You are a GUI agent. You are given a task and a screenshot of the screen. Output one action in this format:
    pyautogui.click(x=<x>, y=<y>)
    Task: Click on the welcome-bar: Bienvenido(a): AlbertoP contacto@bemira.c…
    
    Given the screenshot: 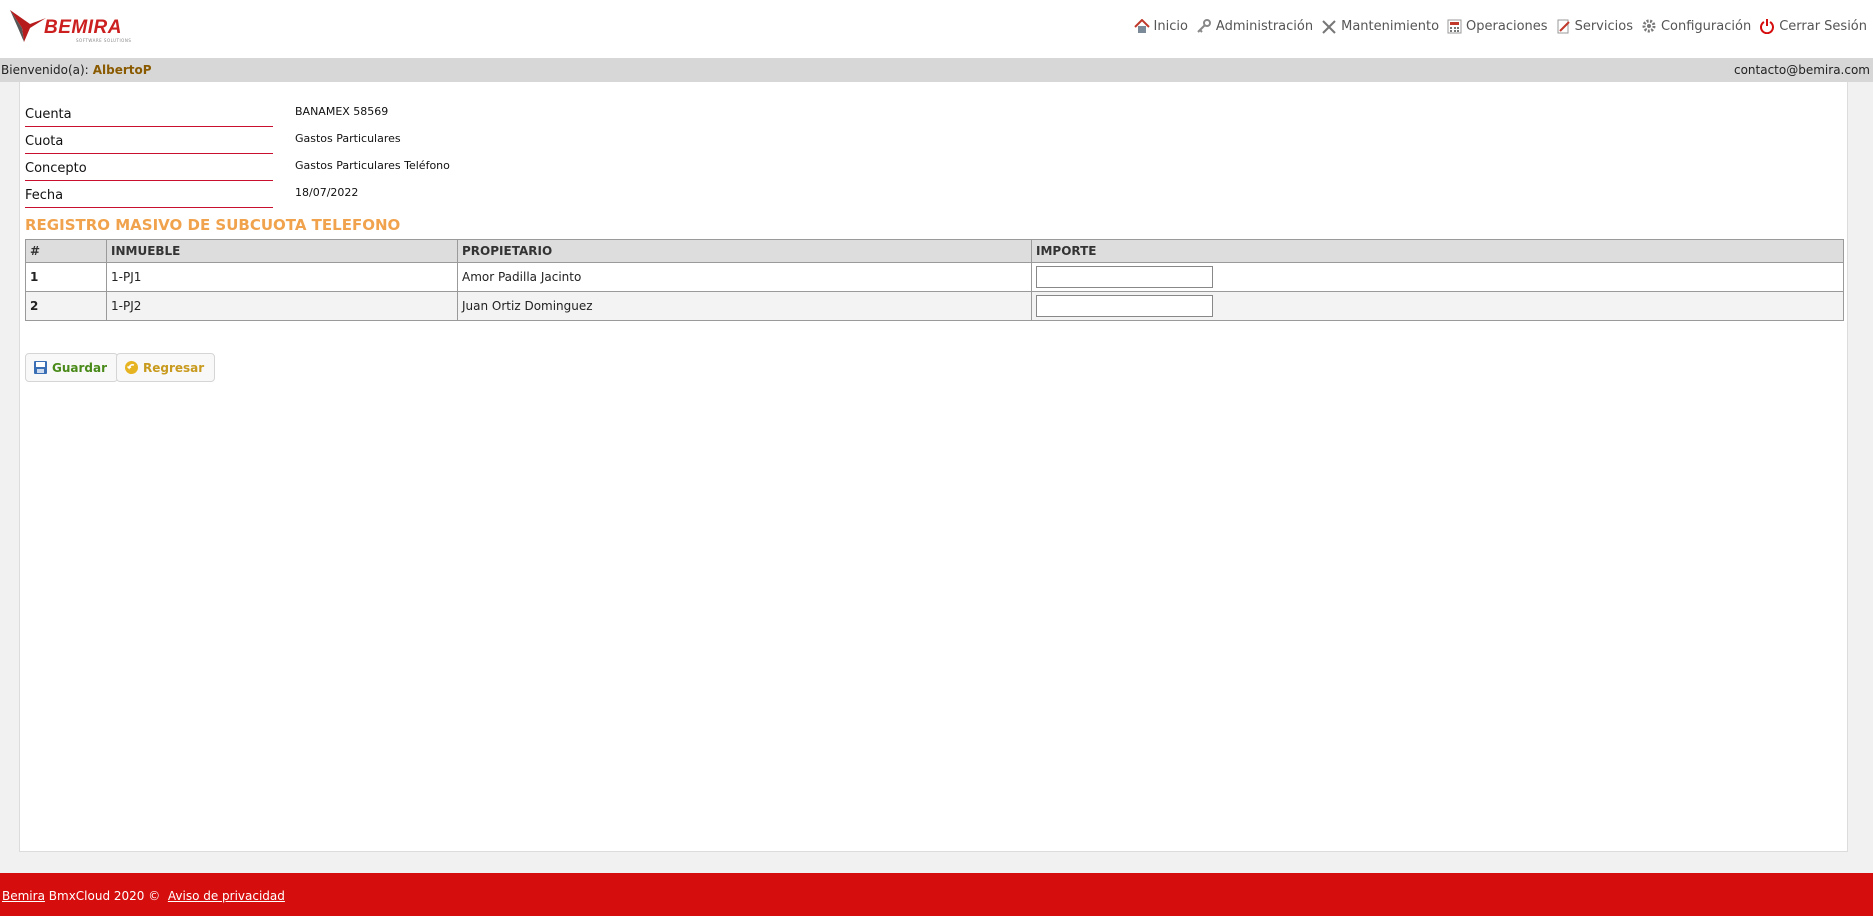 What is the action you would take?
    pyautogui.click(x=936, y=70)
    